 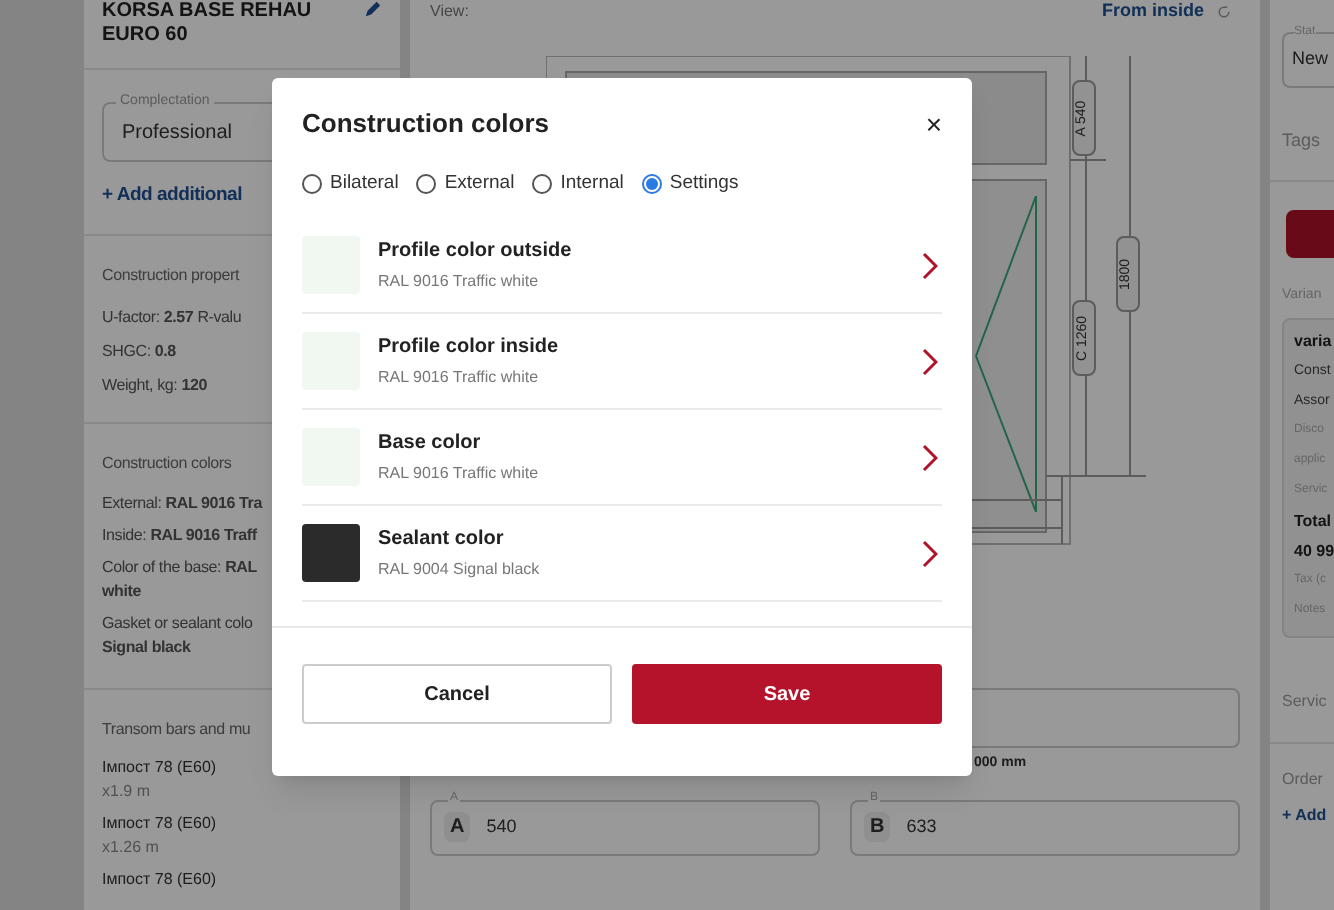 I want to click on row-title: Profile color outside, so click(x=476, y=252).